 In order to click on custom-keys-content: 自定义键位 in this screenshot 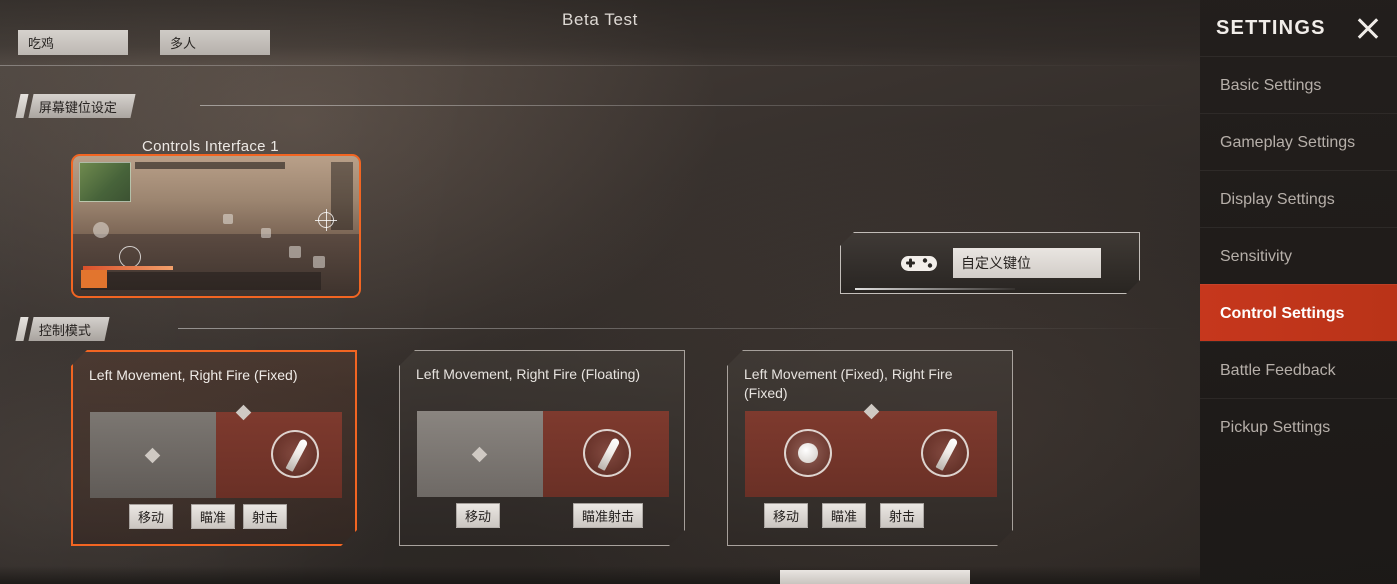, I will do `click(1000, 263)`.